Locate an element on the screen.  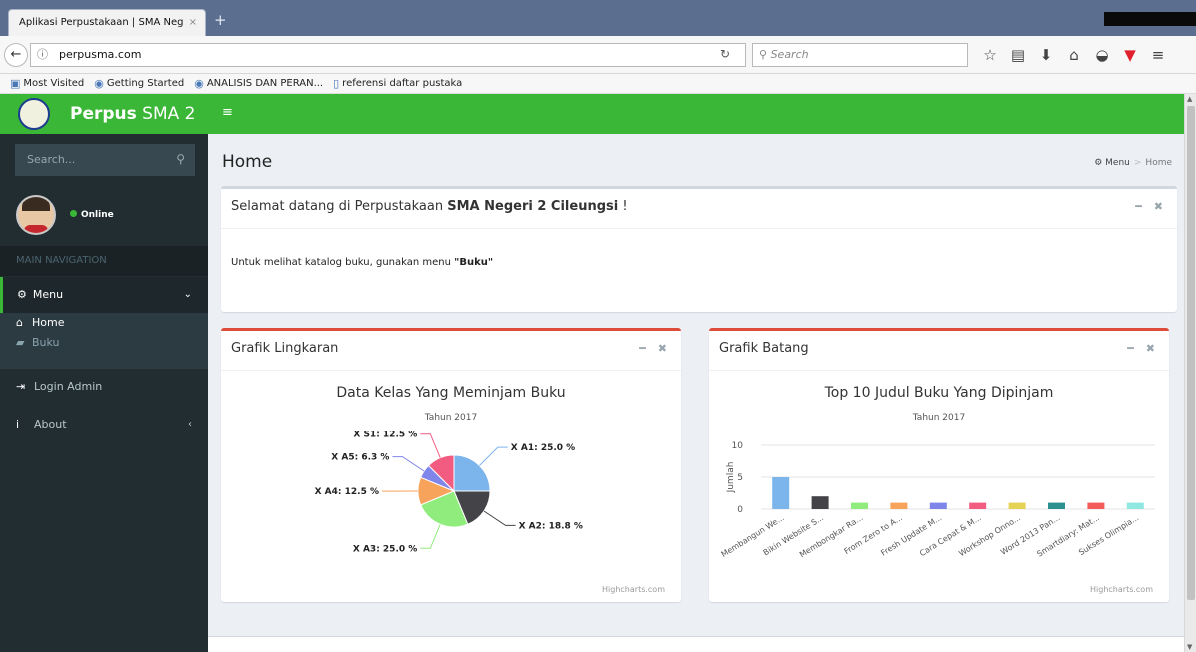
pie-data-label: X A4: 12.5 % is located at coordinates (347, 492).